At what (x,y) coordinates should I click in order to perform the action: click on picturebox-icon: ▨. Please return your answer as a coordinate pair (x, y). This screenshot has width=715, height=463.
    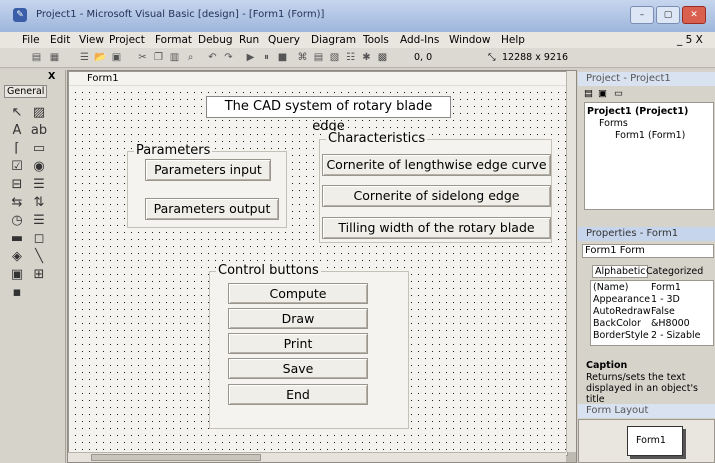
    Looking at the image, I should click on (39, 113).